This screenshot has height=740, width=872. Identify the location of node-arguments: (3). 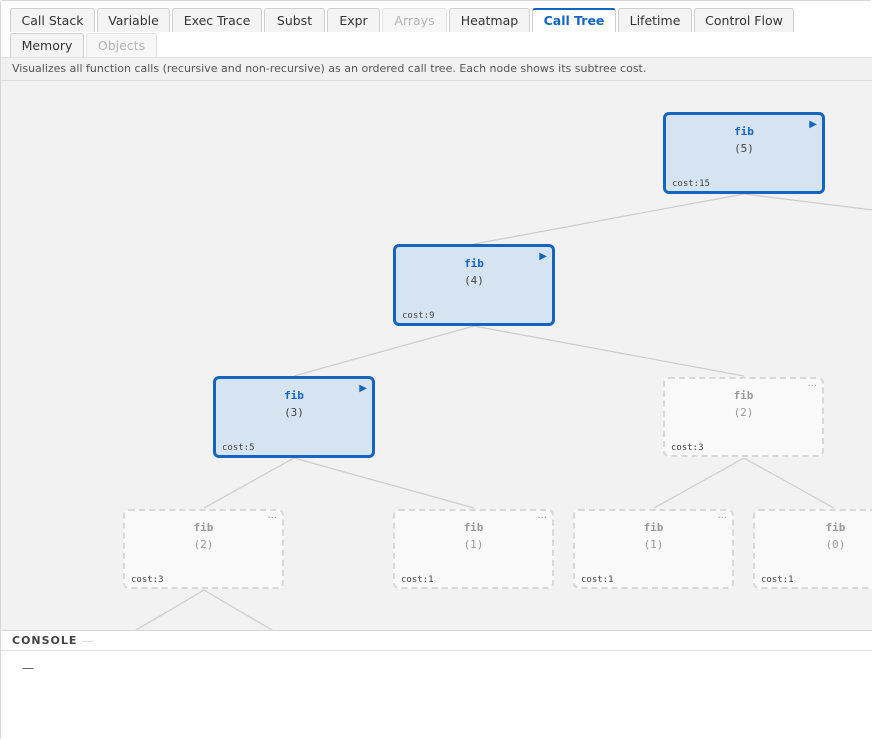
(294, 412).